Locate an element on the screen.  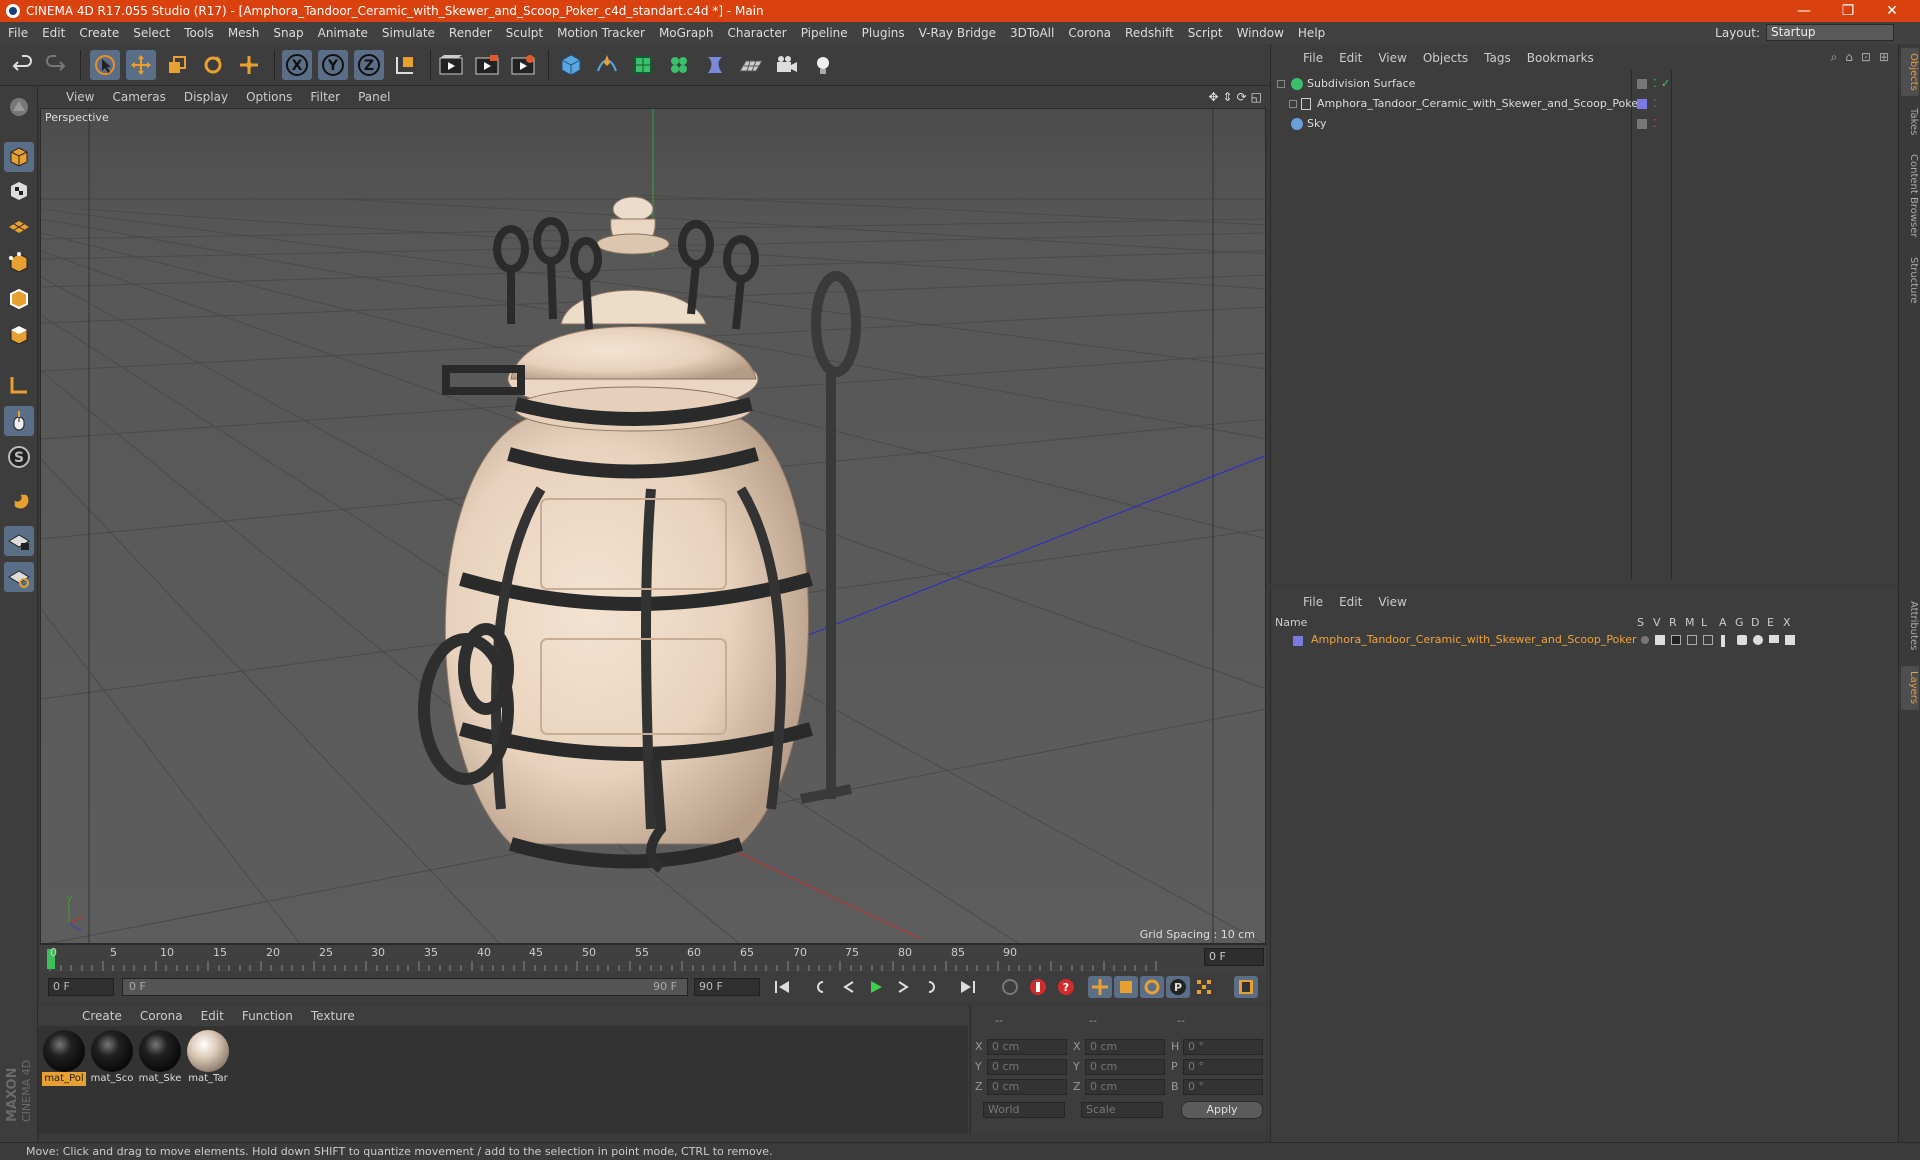
coordinate-mode-select: World is located at coordinates (1024, 1110).